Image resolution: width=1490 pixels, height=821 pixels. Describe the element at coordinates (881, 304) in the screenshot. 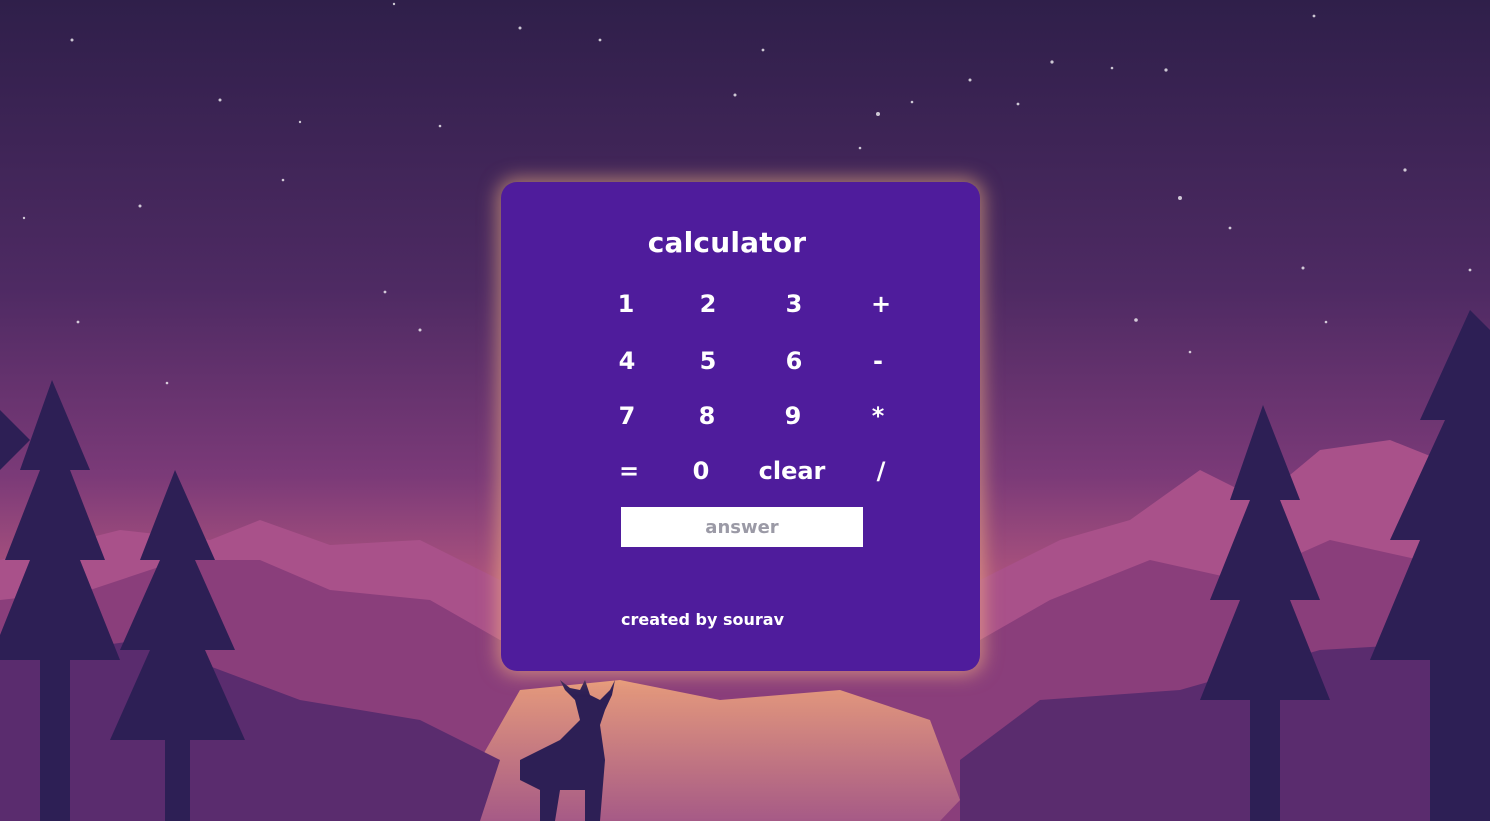

I see `add-operator-button: +` at that location.